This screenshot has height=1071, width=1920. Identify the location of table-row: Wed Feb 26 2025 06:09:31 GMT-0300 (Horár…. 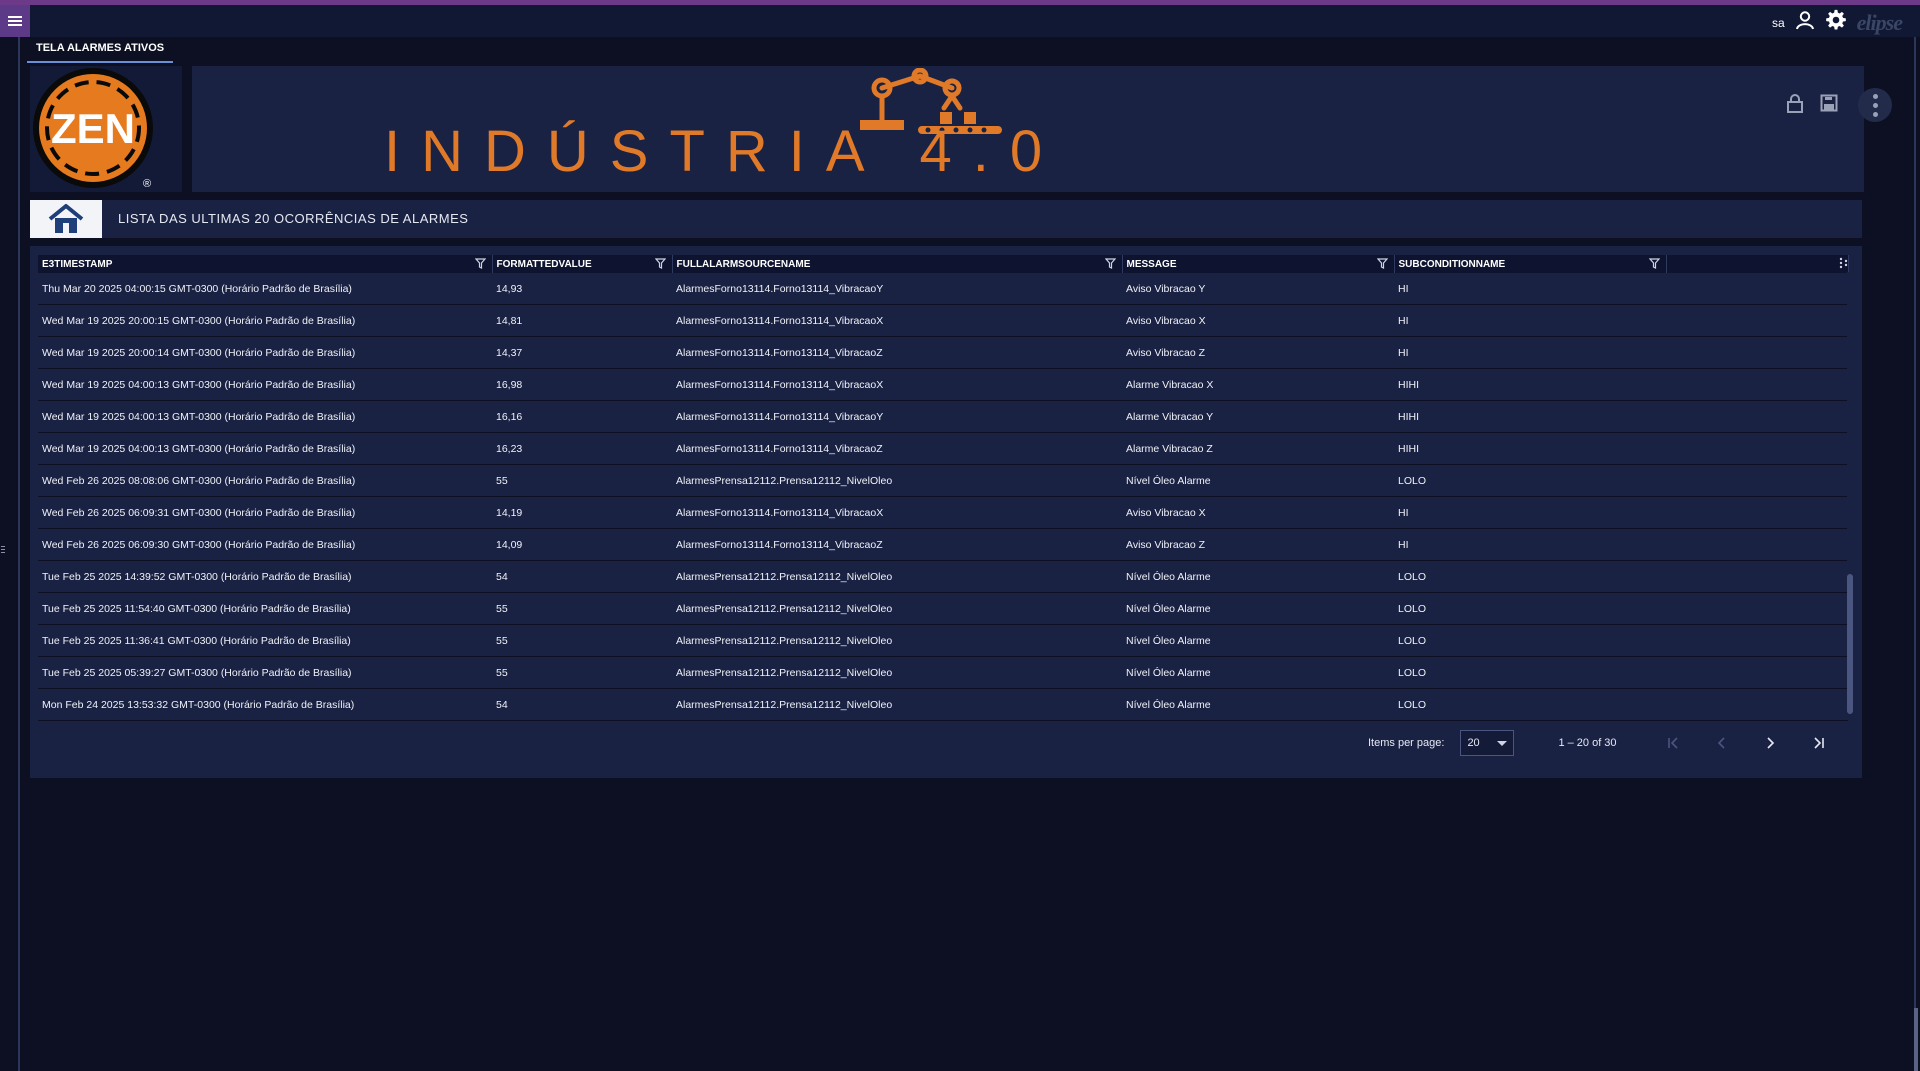
(943, 512).